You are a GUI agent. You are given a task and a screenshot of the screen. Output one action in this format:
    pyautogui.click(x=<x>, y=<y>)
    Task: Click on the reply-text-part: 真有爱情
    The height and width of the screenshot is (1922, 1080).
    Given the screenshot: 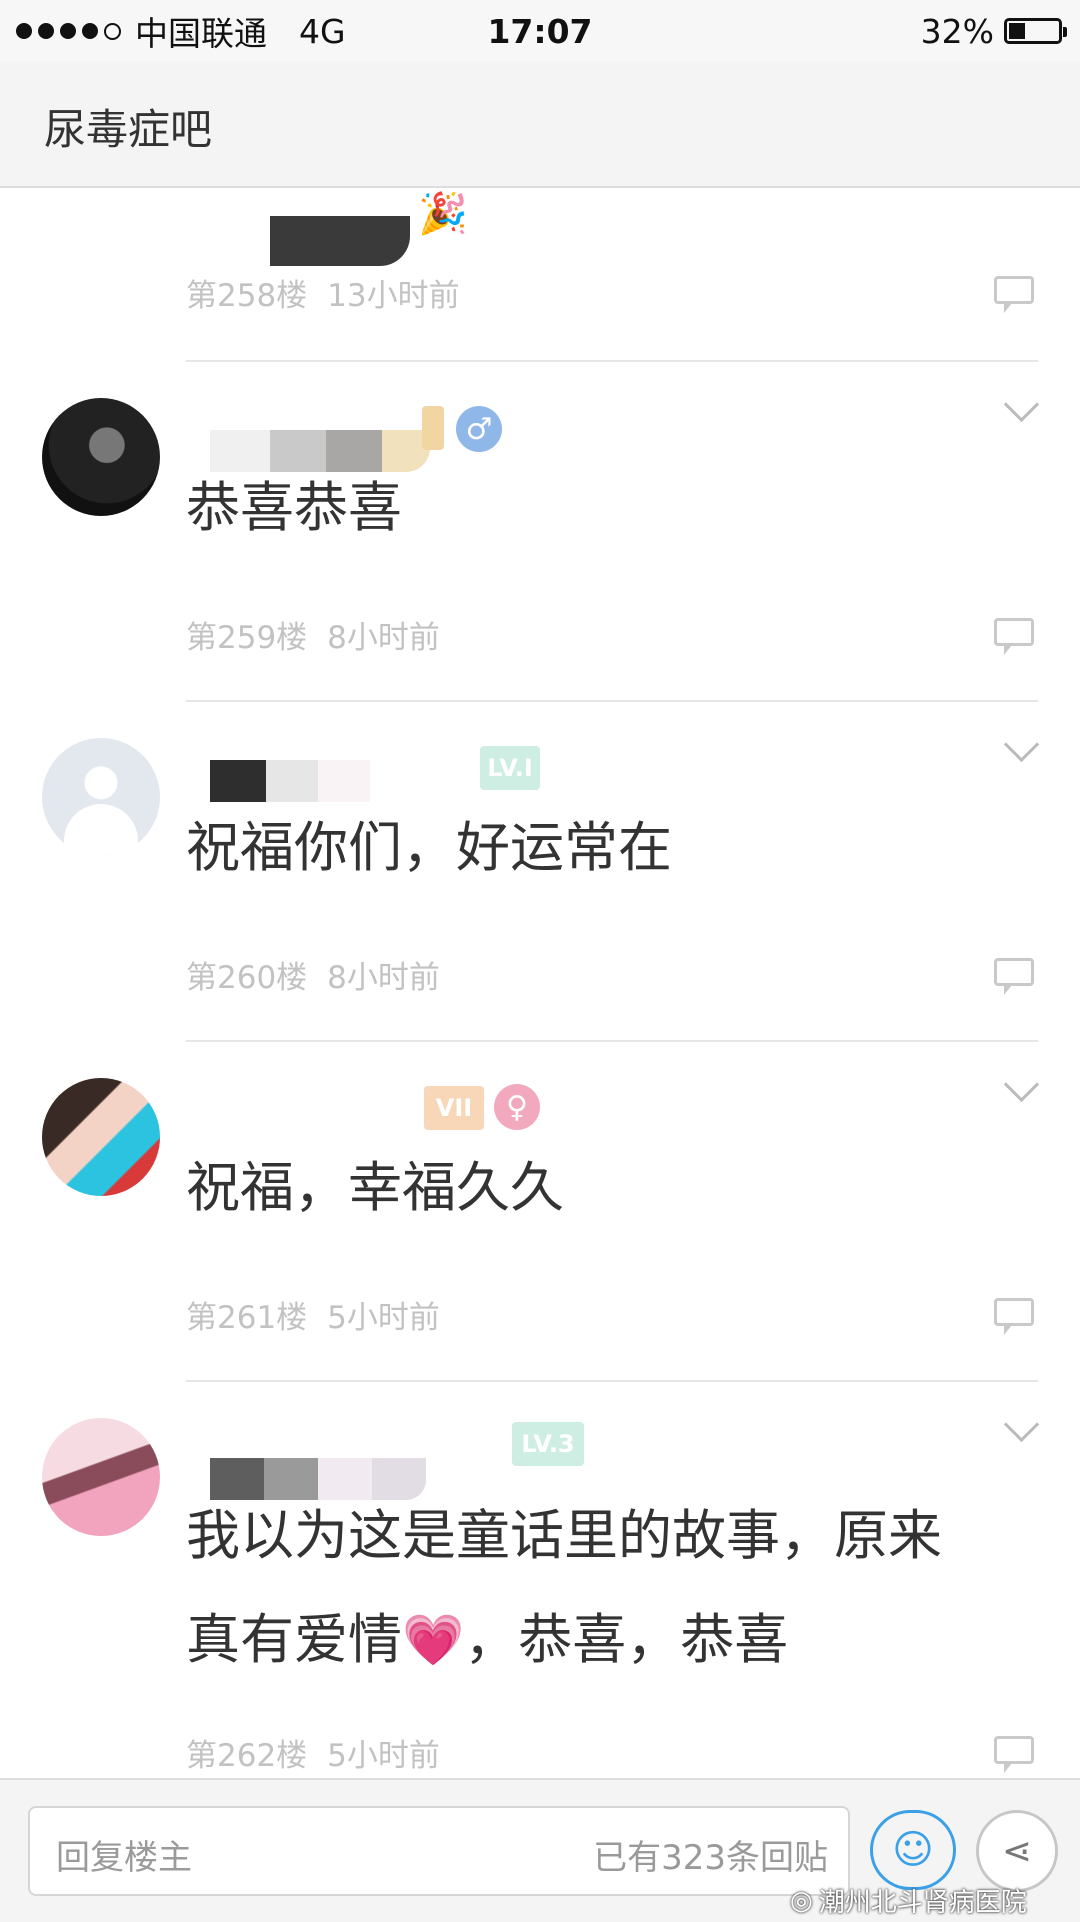 What is the action you would take?
    pyautogui.click(x=294, y=1639)
    